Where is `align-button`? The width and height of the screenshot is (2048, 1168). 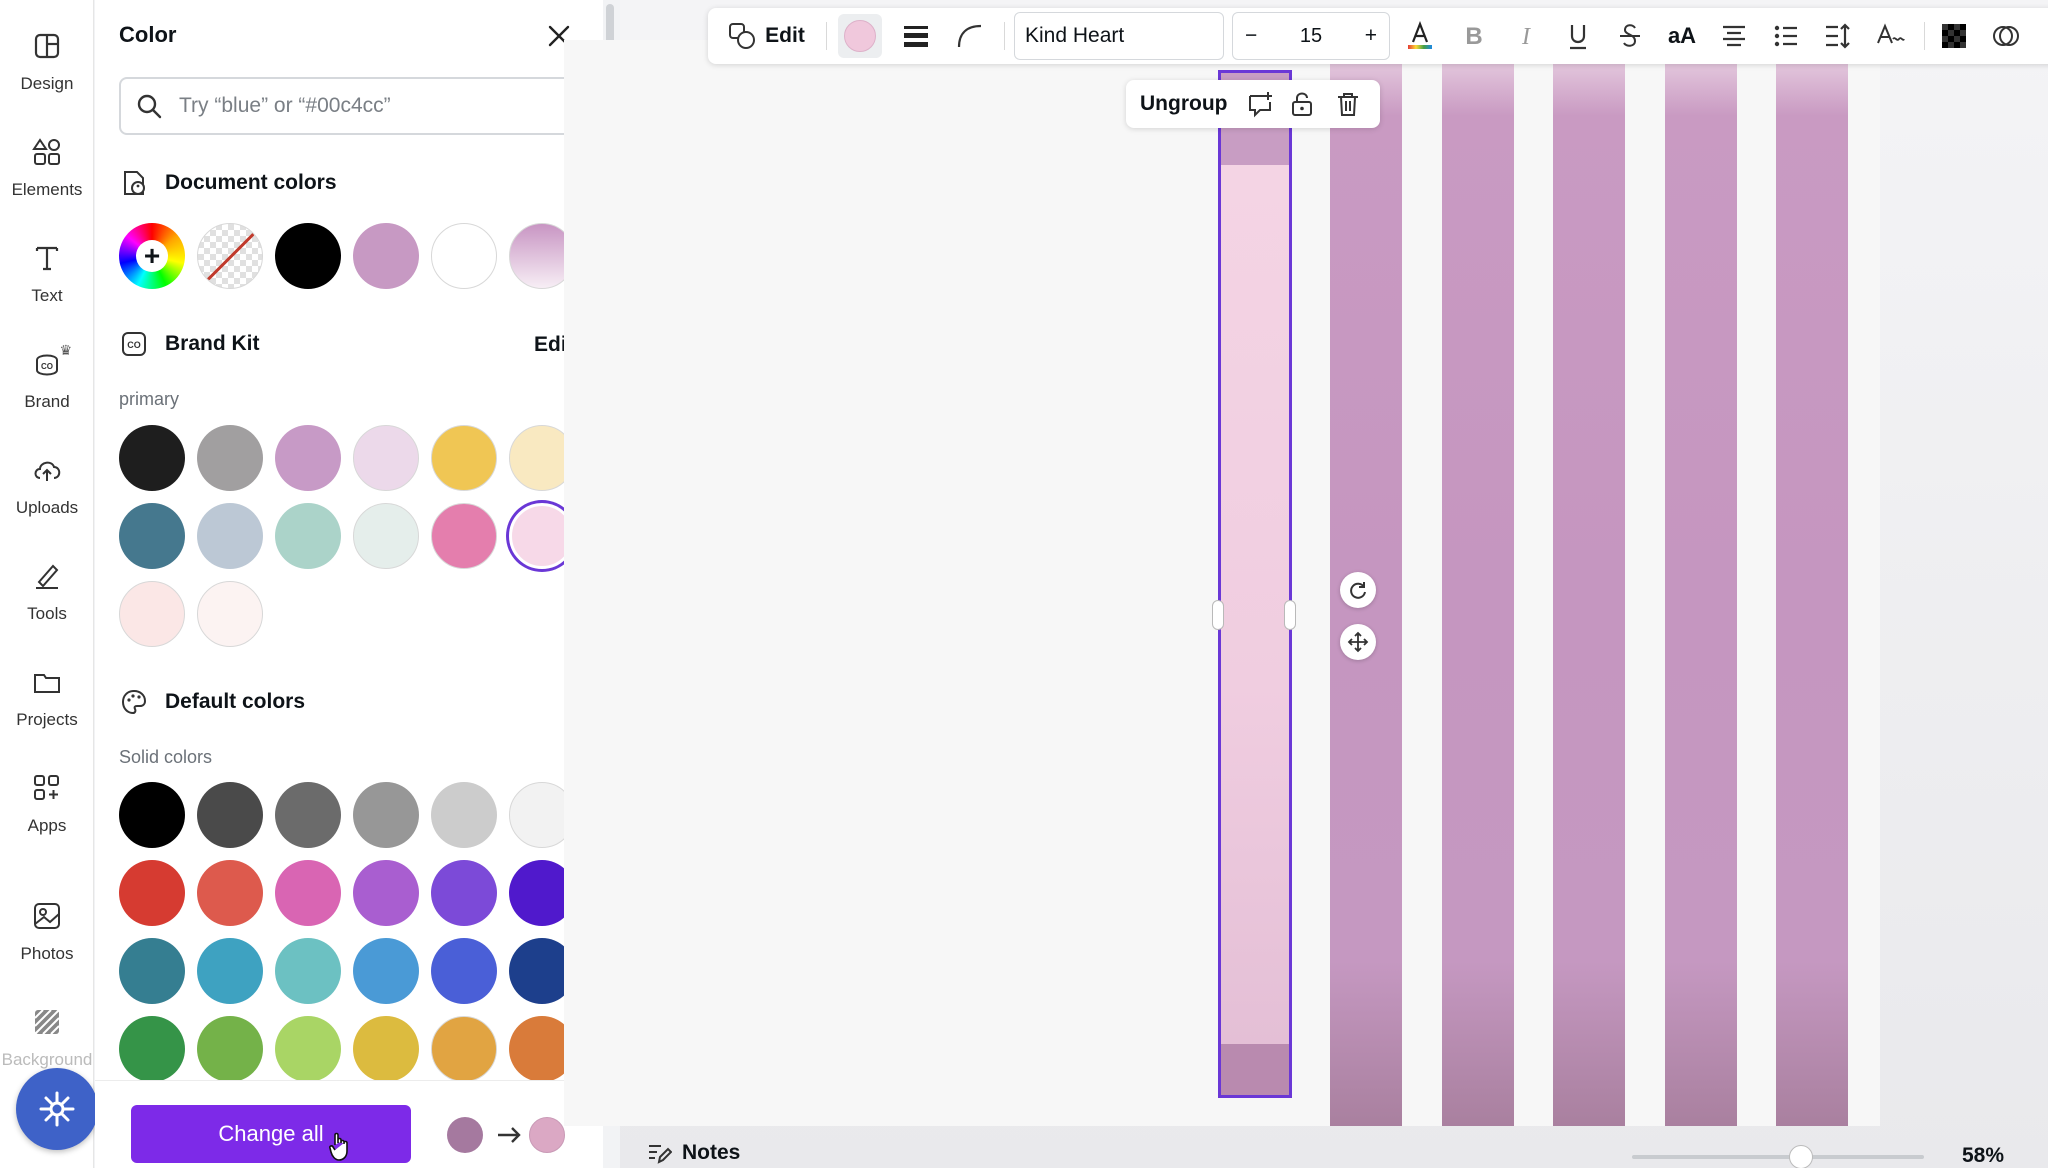 align-button is located at coordinates (1734, 36).